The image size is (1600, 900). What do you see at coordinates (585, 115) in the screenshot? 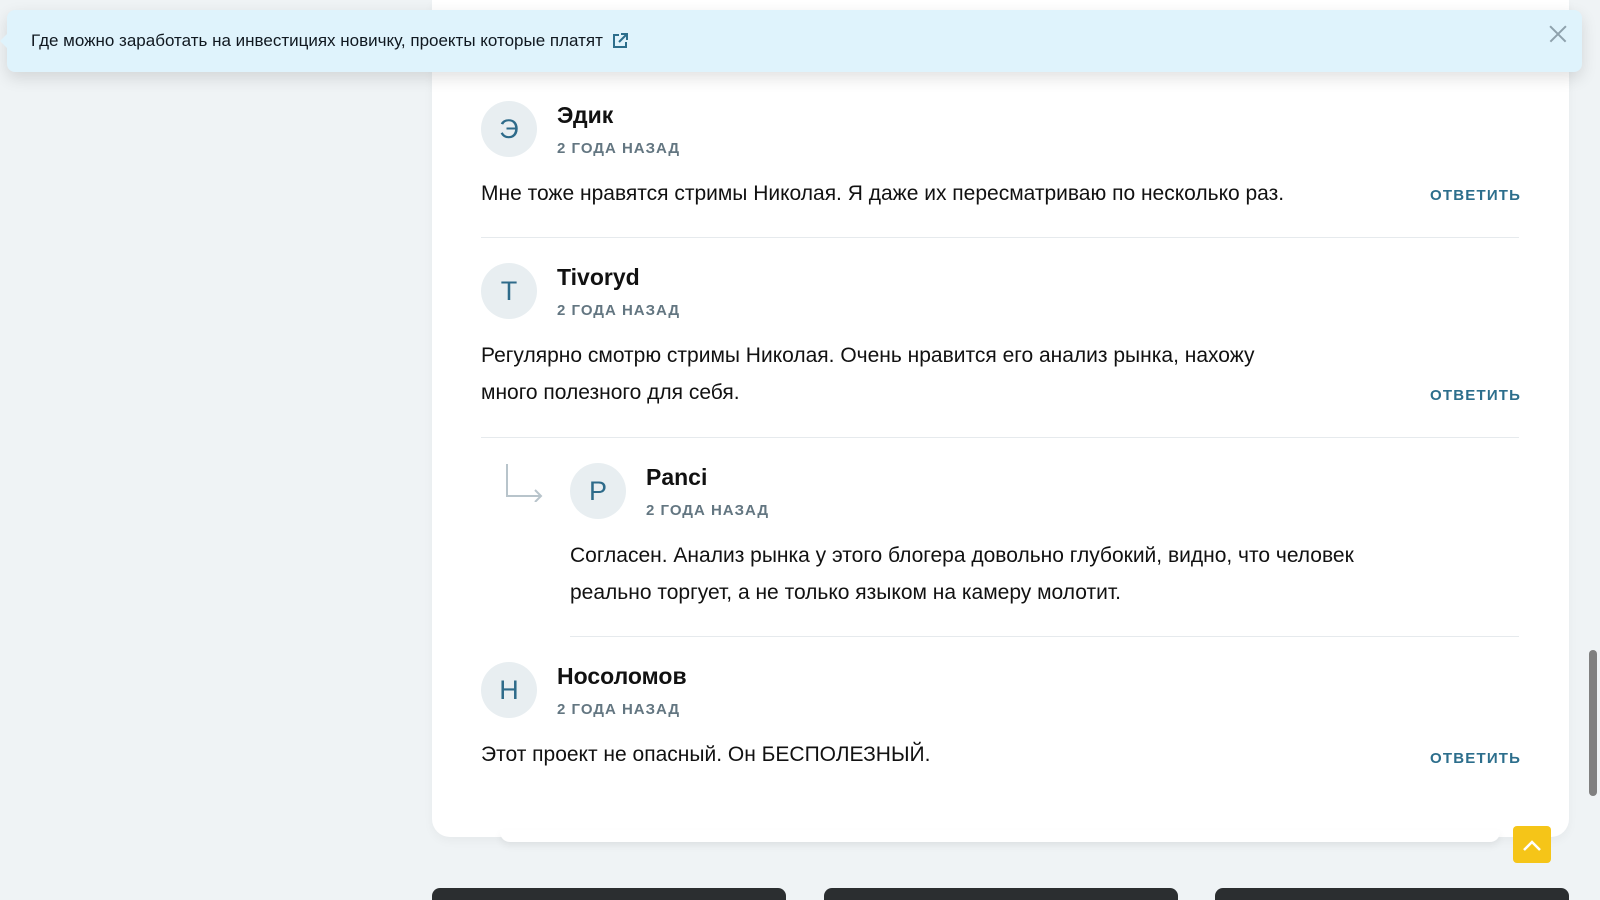
I see `comment-author: Эдик` at bounding box center [585, 115].